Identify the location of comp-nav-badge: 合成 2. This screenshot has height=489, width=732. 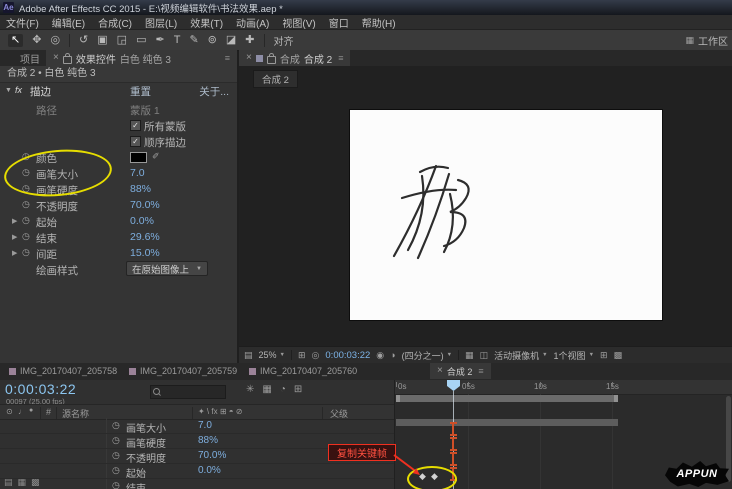
(275, 79).